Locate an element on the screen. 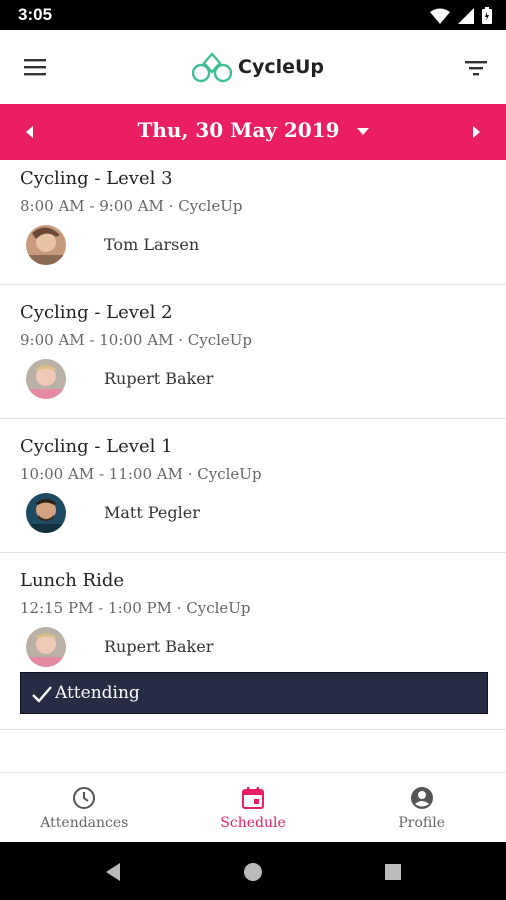  recents-icon is located at coordinates (393, 872).